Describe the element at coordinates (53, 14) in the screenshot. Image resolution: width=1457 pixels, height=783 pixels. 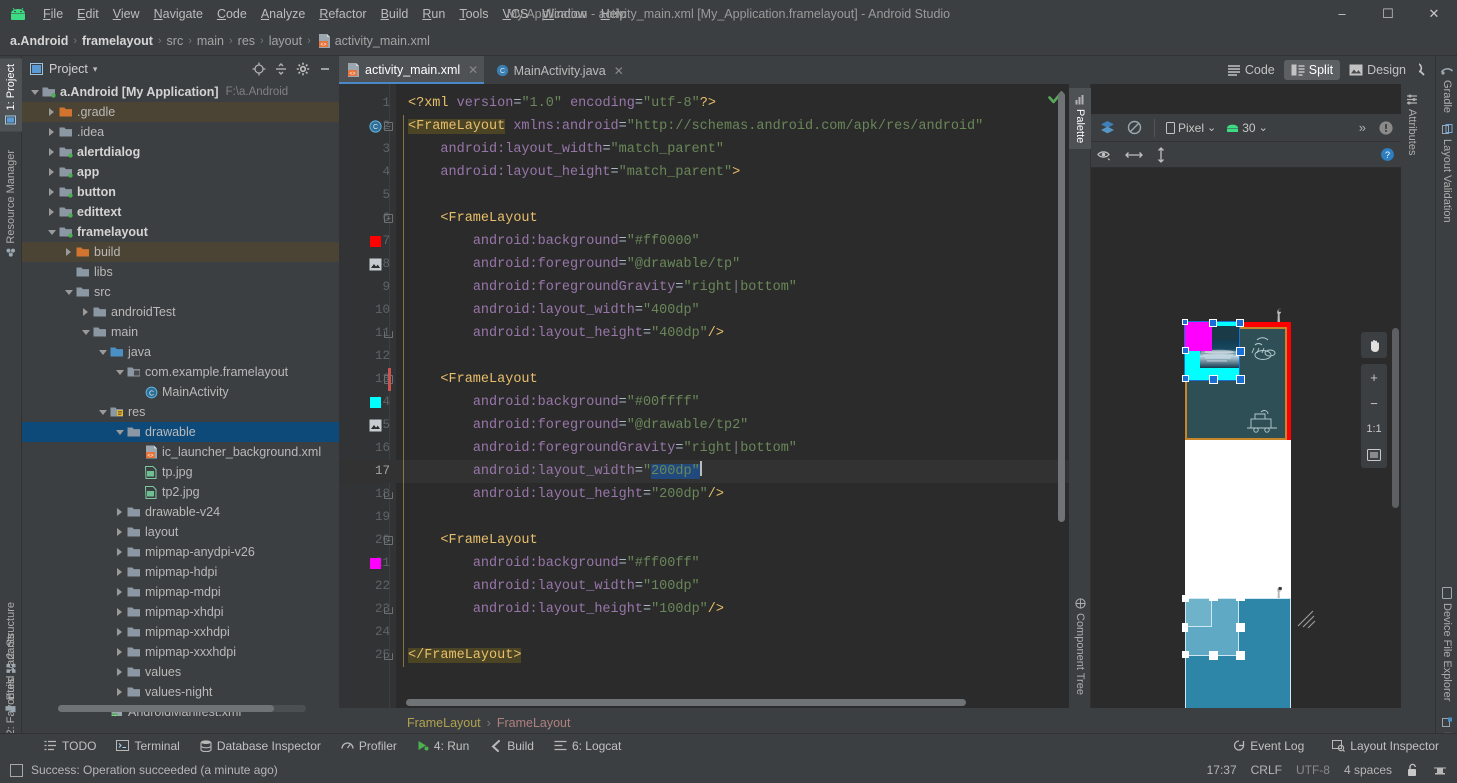
I see `menu-file: File` at that location.